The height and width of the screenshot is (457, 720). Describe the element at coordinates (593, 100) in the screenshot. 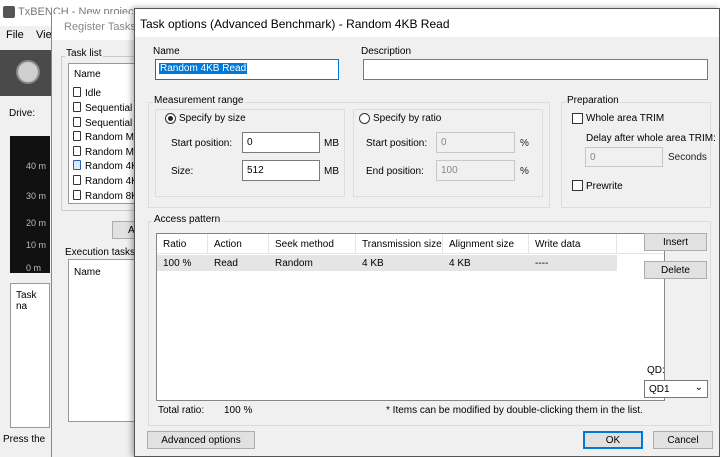

I see `preparation-label: Preparation` at that location.